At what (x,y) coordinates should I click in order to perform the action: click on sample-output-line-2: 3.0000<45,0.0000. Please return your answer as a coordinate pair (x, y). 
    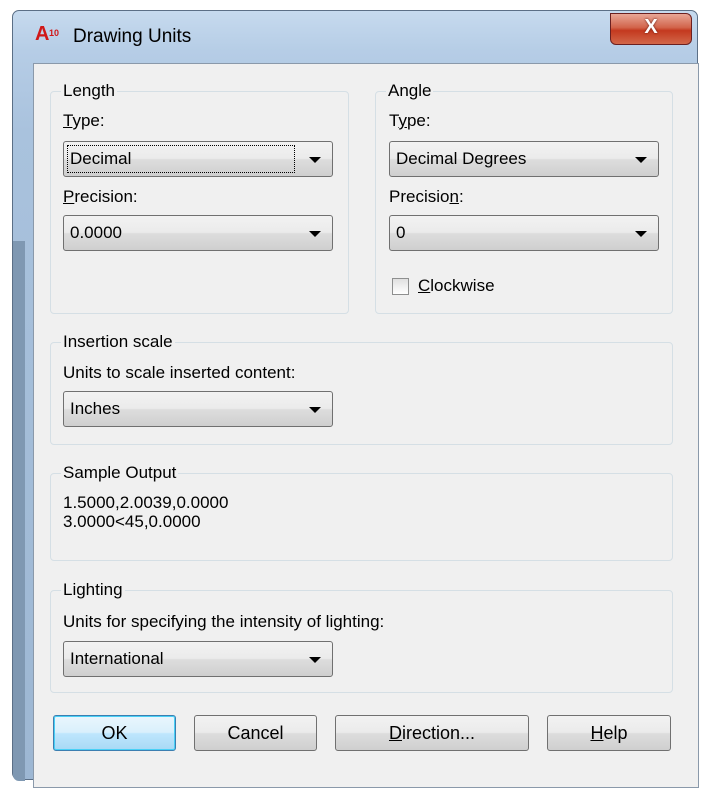
    Looking at the image, I should click on (132, 521).